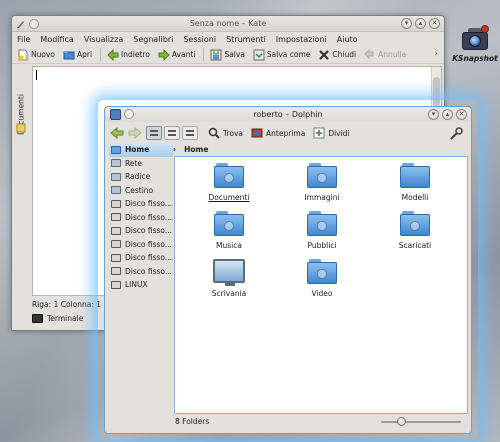  I want to click on columns-view-button, so click(190, 133).